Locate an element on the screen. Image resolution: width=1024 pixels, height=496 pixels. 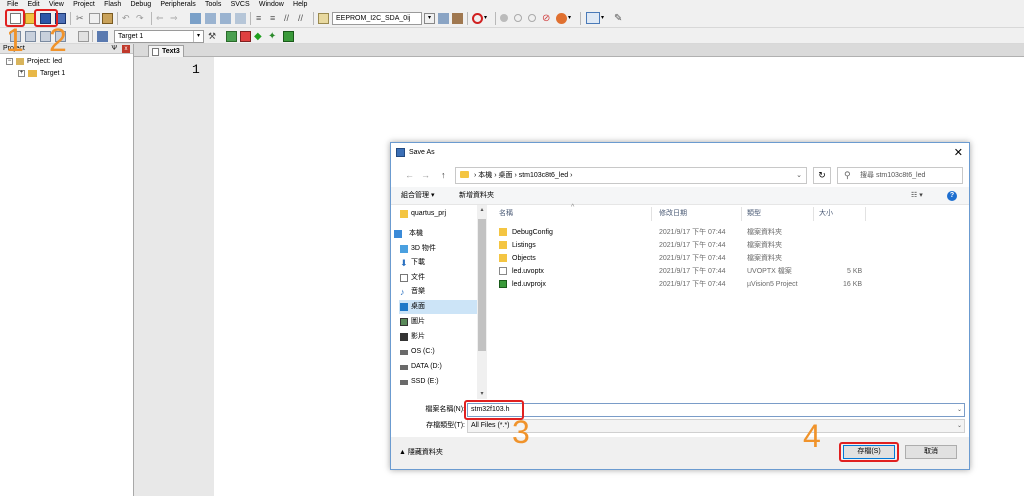
paste-icon is located at coordinates (107, 18).